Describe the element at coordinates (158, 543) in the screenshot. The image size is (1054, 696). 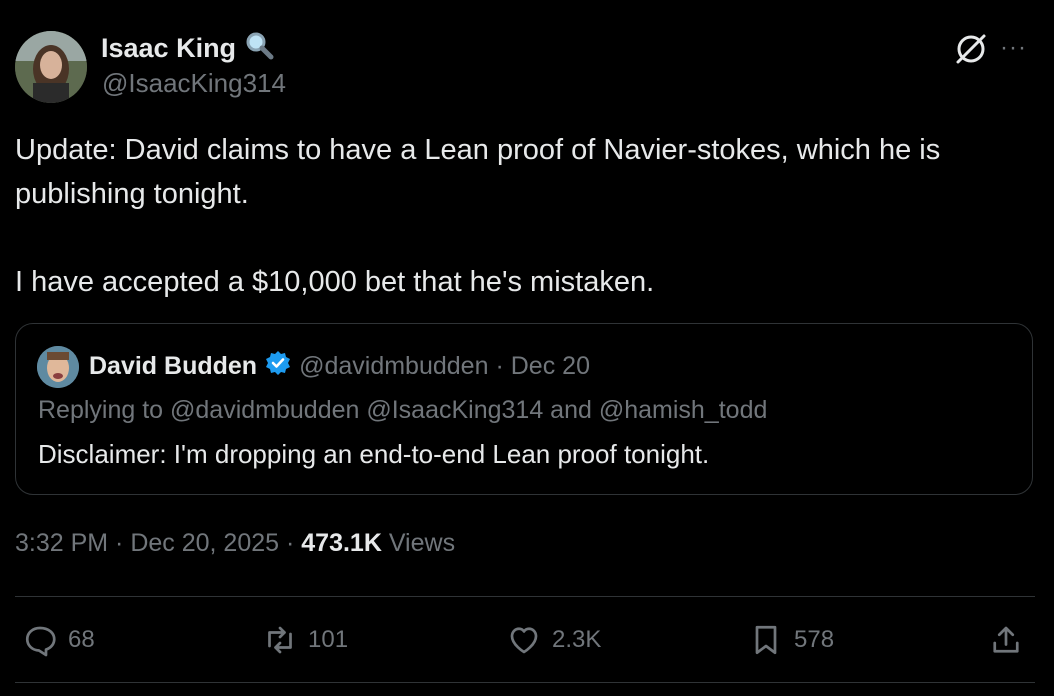
I see `tweet-timestamp: 3:32 PM · Dec 20, 2025 ·` at that location.